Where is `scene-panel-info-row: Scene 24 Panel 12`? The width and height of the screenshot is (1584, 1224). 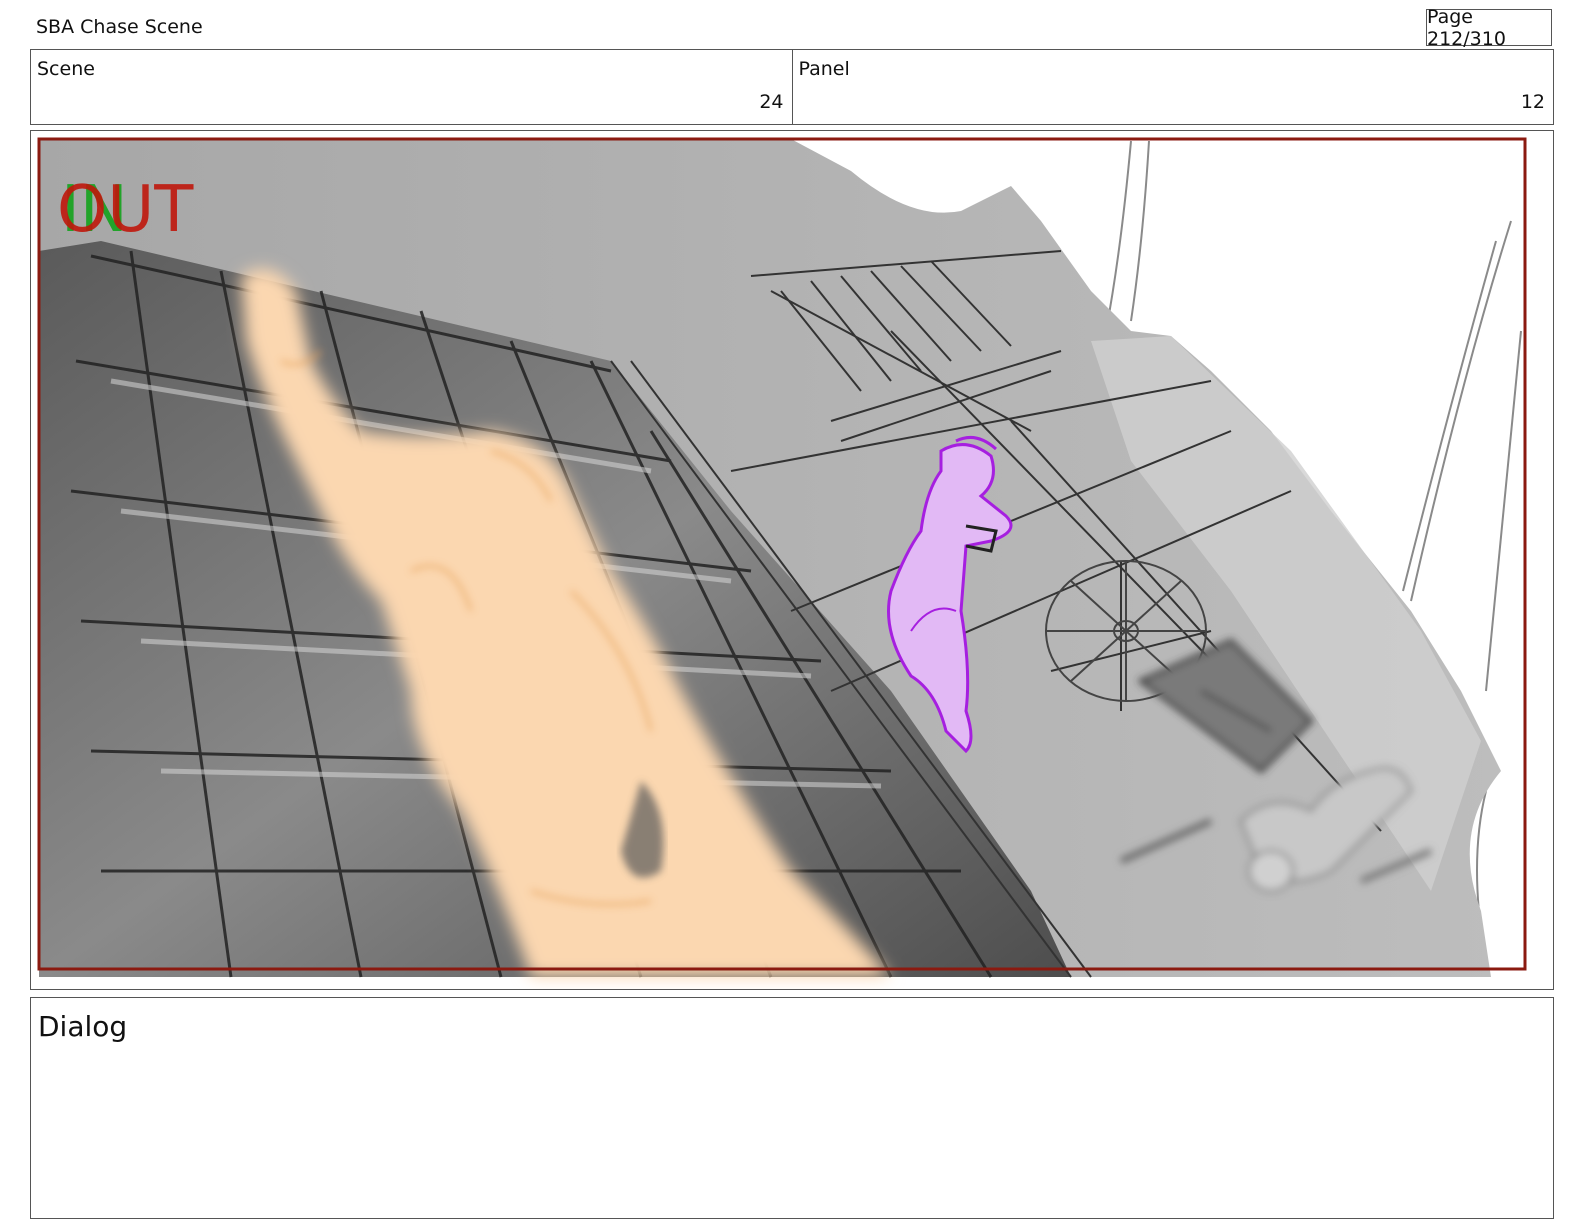
scene-panel-info-row: Scene 24 Panel 12 is located at coordinates (792, 87).